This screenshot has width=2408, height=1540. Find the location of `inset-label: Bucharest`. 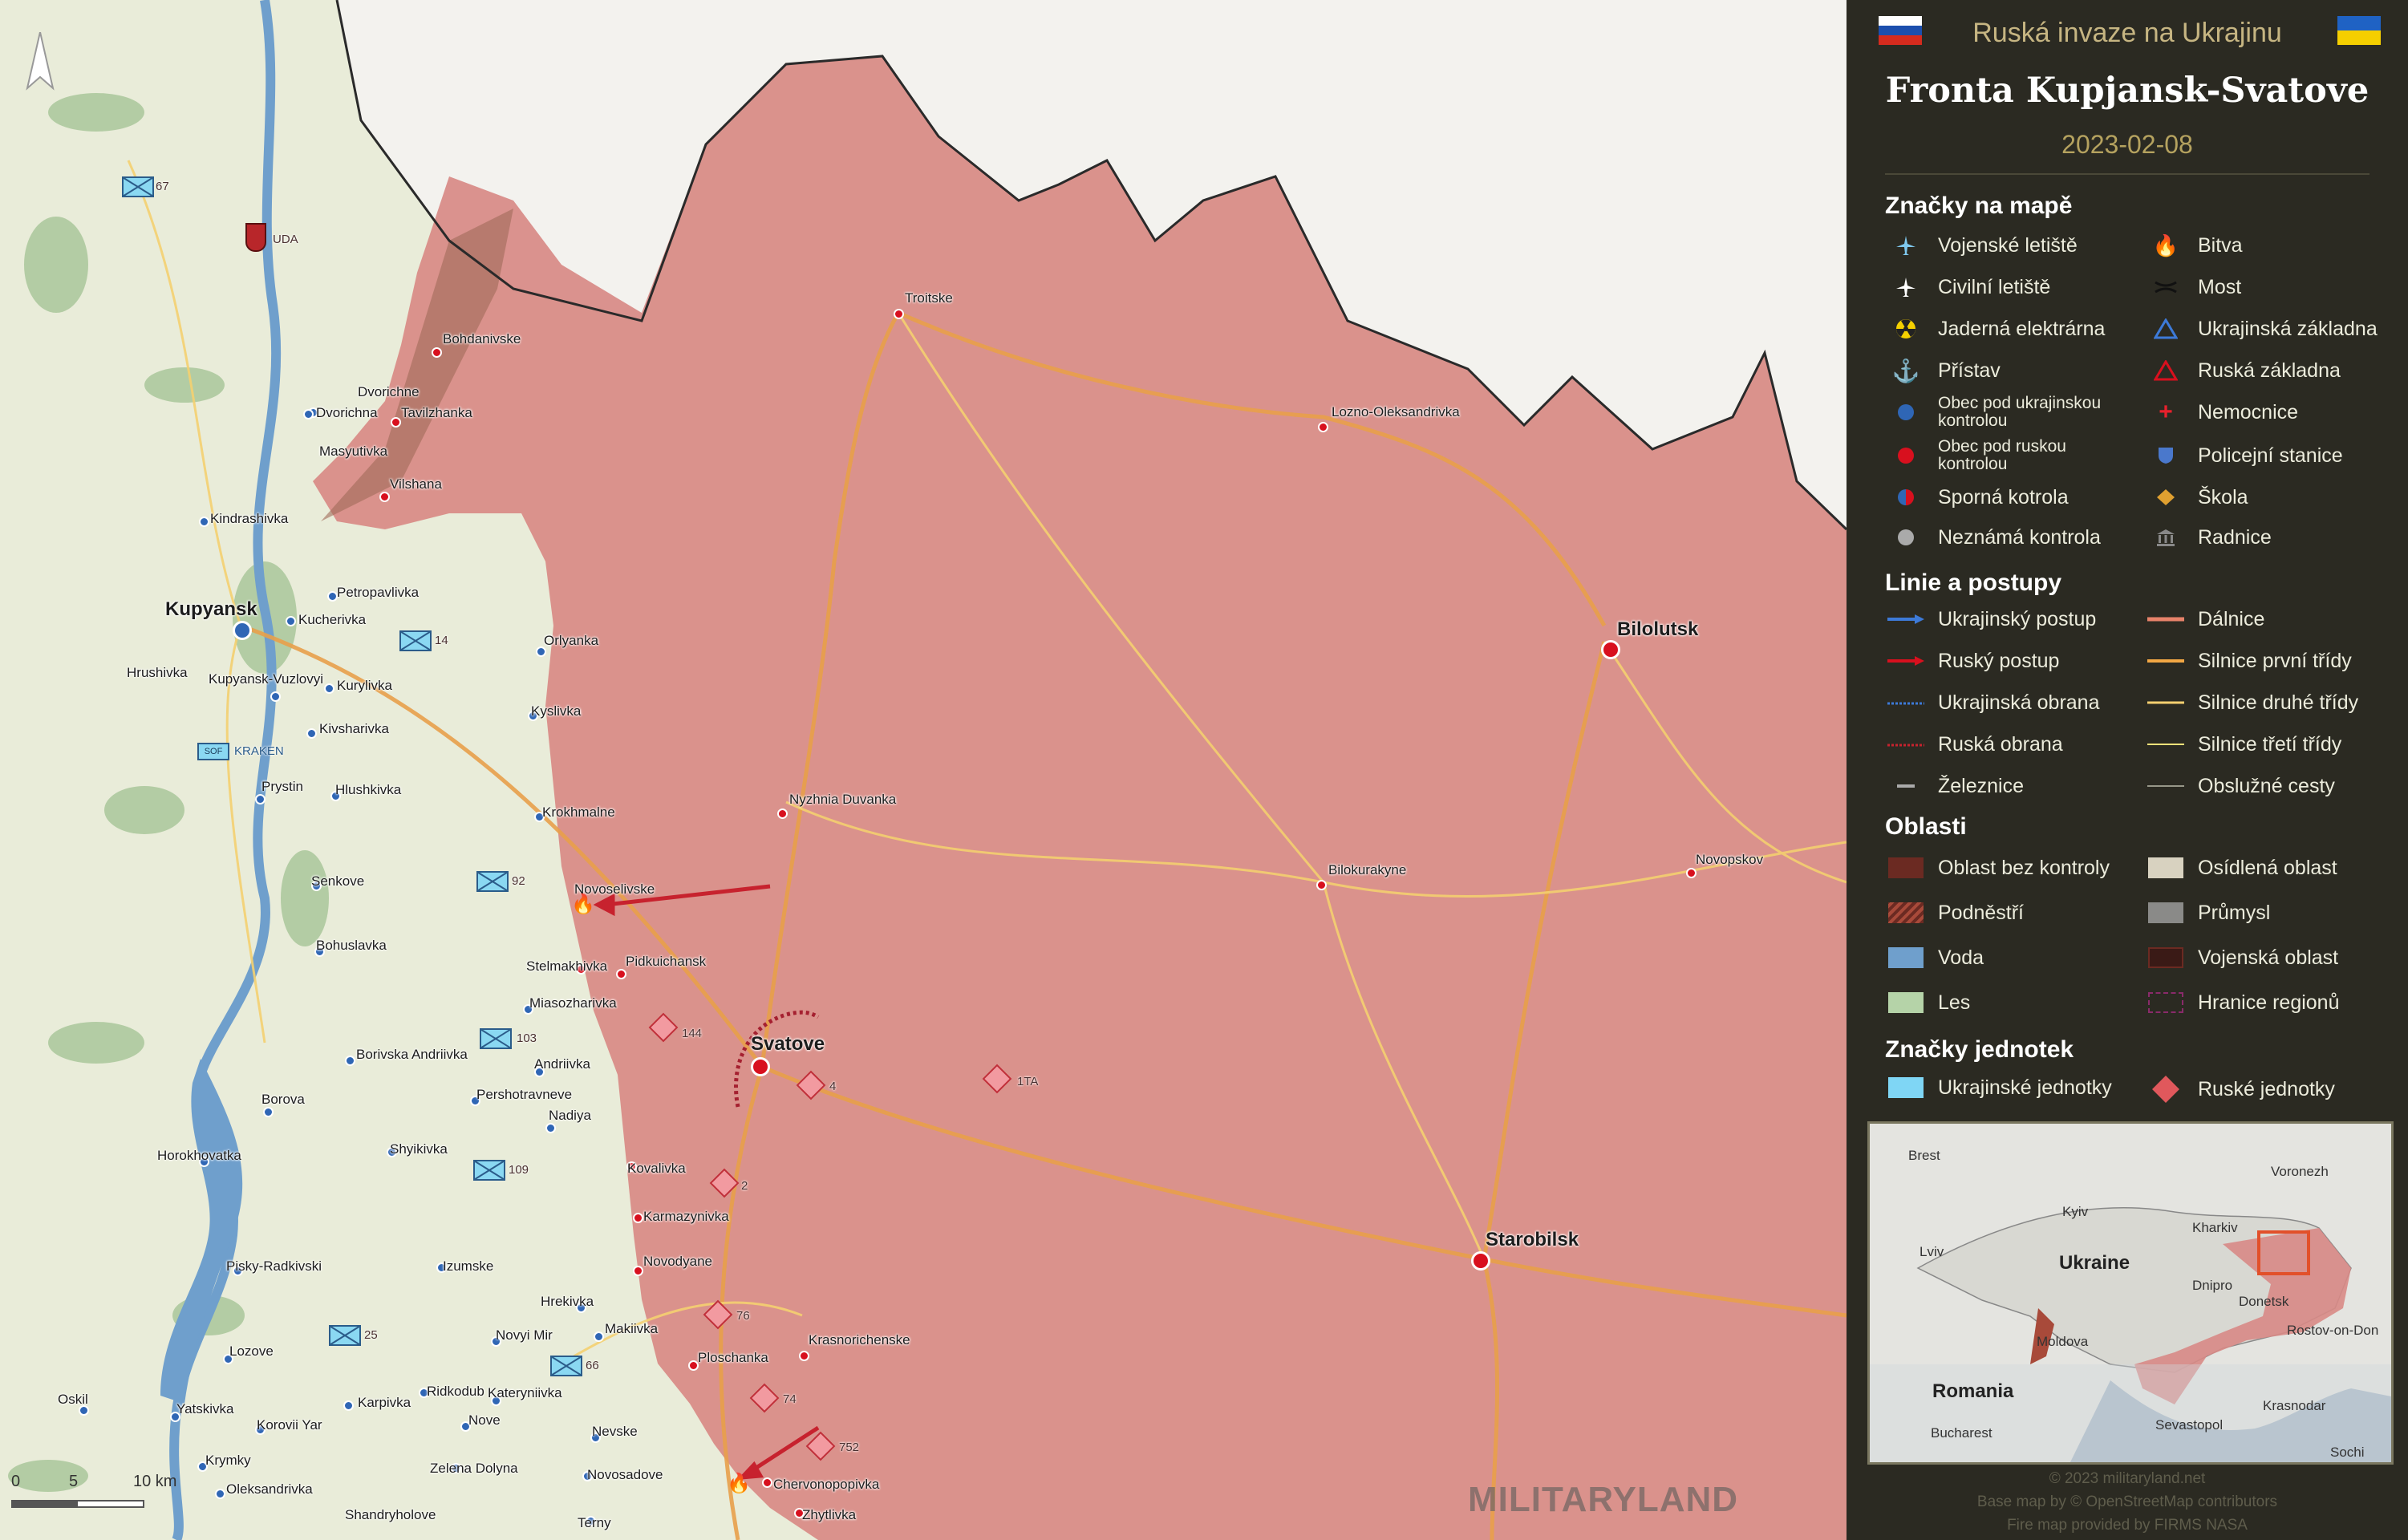

inset-label: Bucharest is located at coordinates (1961, 1433).